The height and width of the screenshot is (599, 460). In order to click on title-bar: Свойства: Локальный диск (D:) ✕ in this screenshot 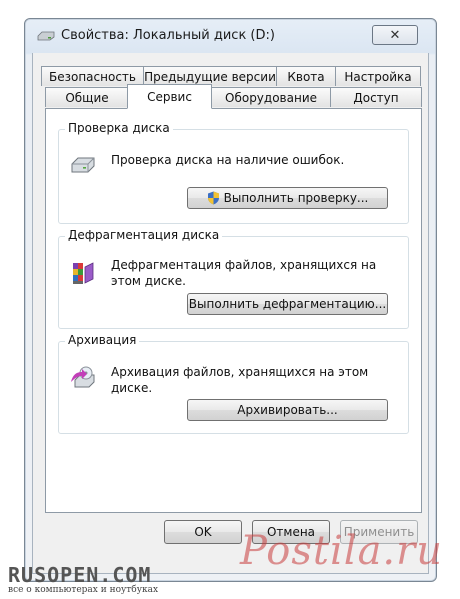, I will do `click(230, 36)`.